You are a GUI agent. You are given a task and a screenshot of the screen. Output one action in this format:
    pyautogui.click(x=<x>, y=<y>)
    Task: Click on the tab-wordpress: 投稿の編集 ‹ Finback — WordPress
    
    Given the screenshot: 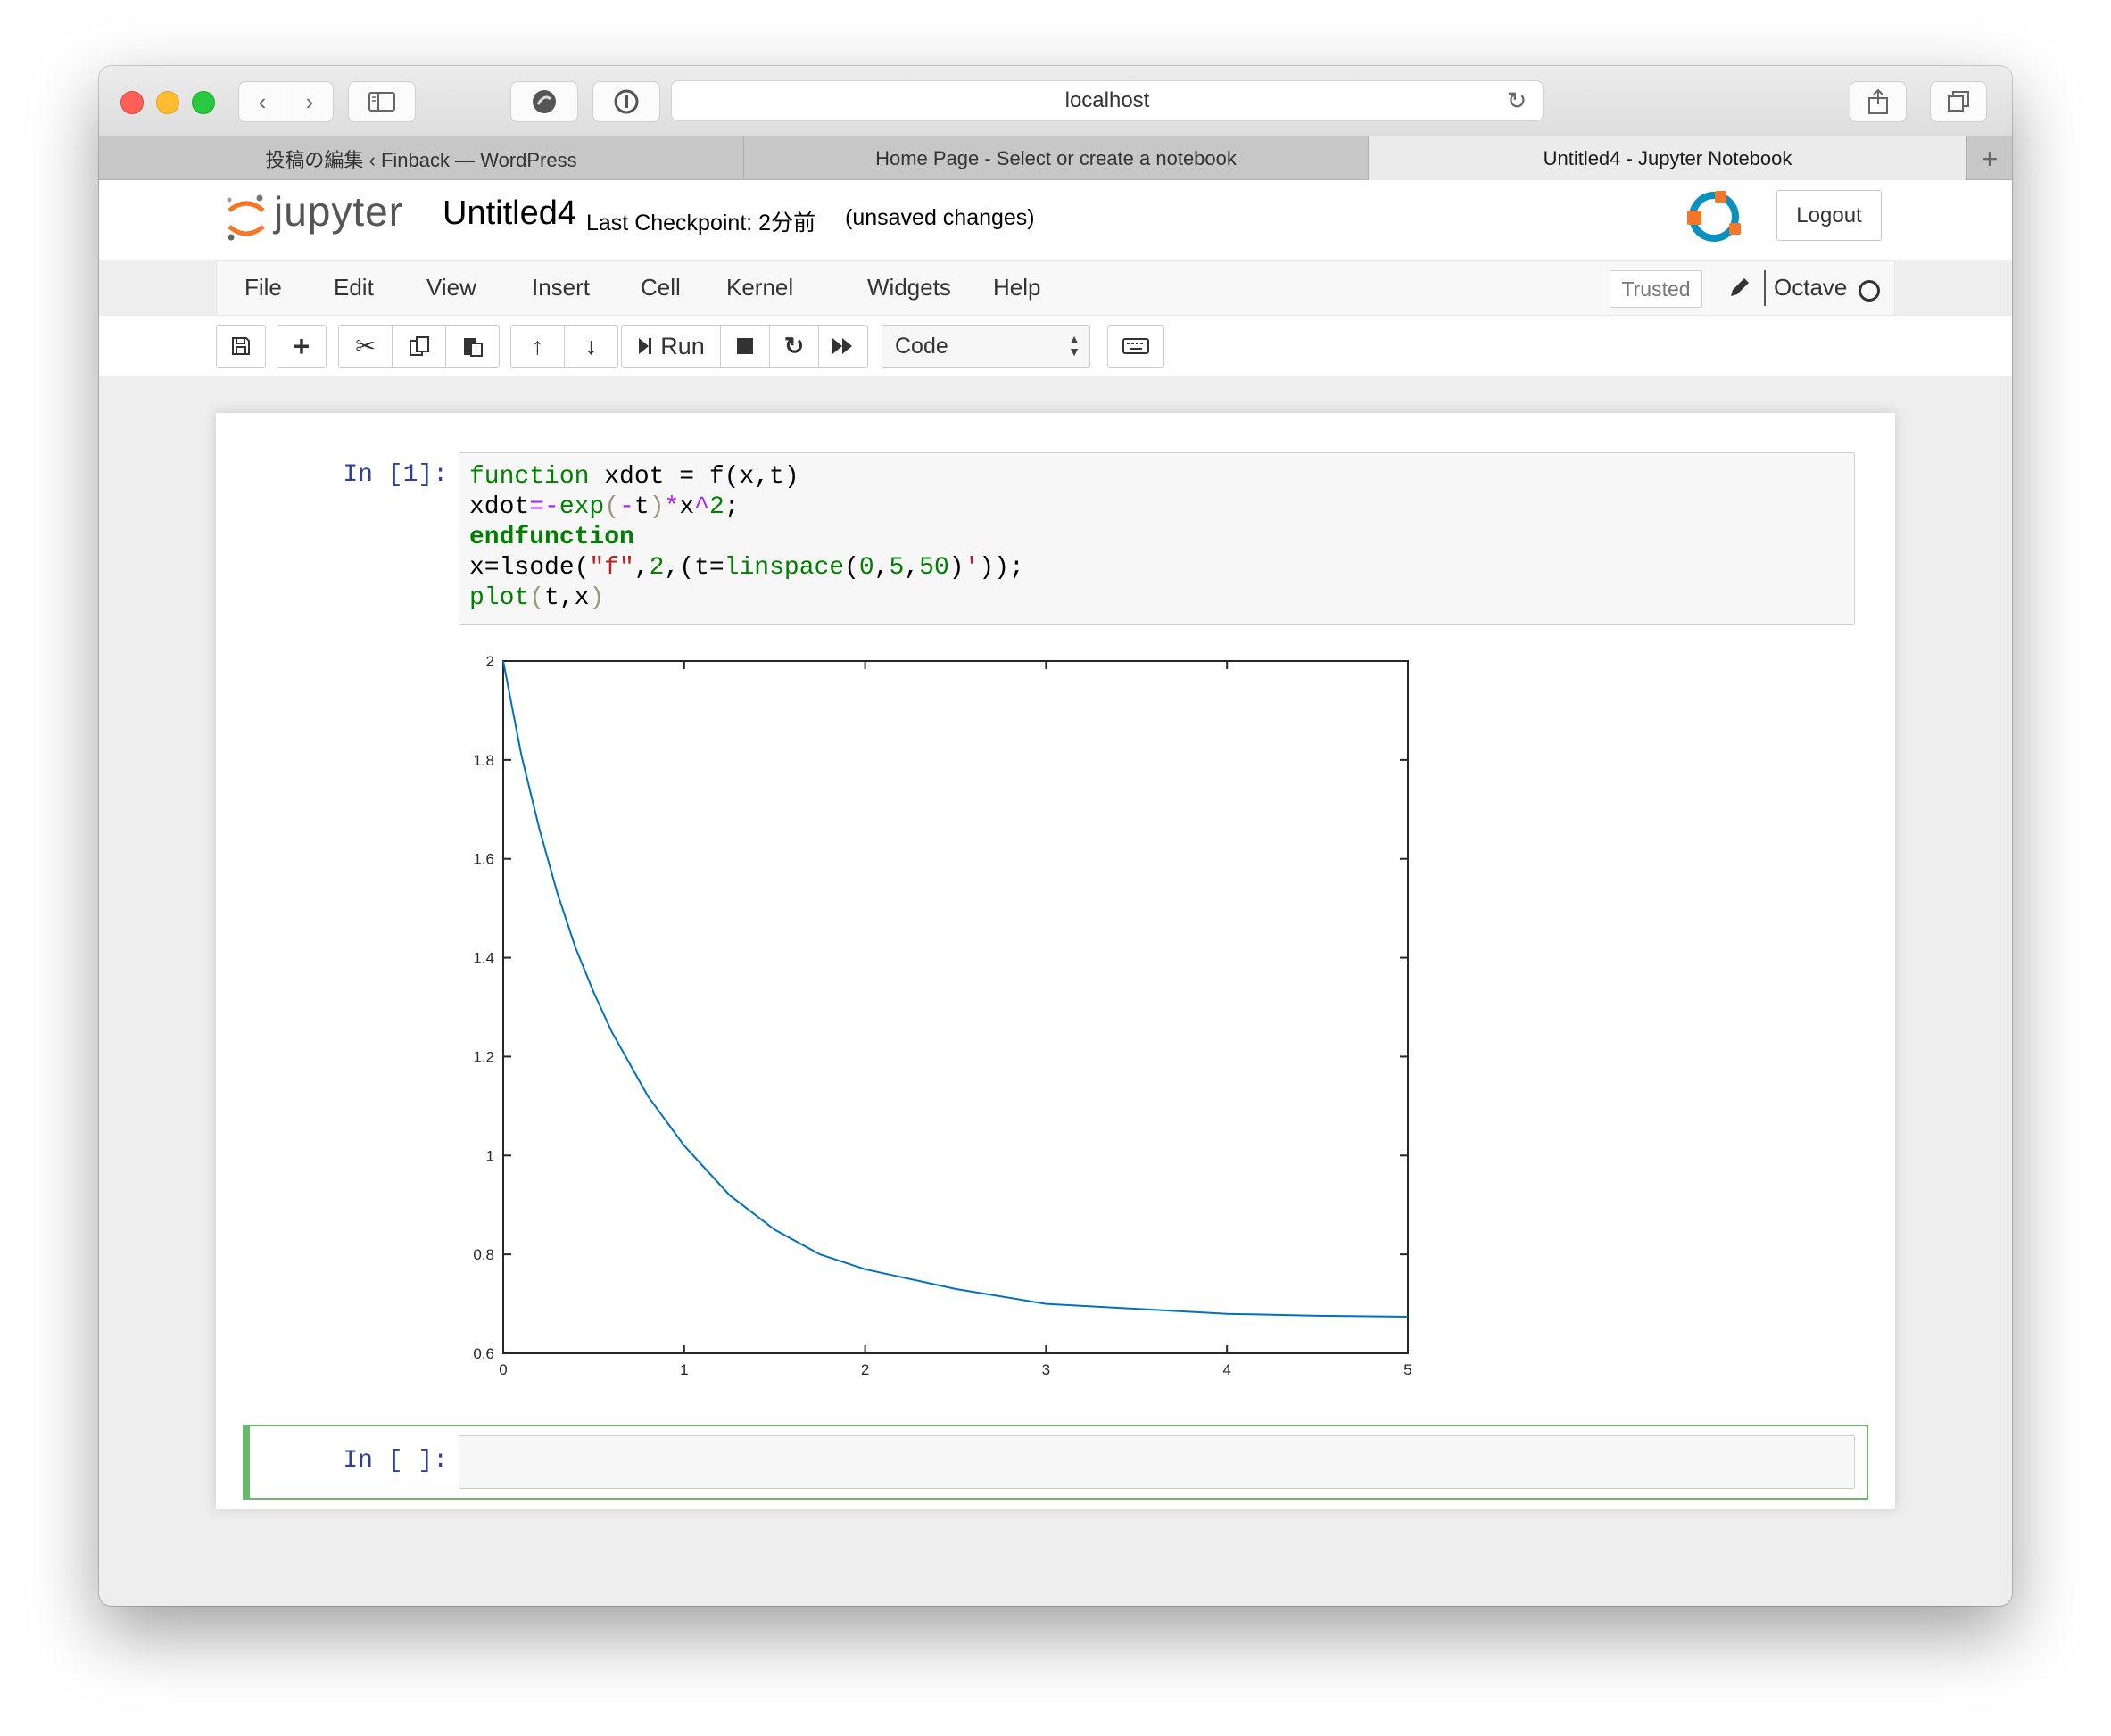 What is the action you would take?
    pyautogui.click(x=421, y=158)
    